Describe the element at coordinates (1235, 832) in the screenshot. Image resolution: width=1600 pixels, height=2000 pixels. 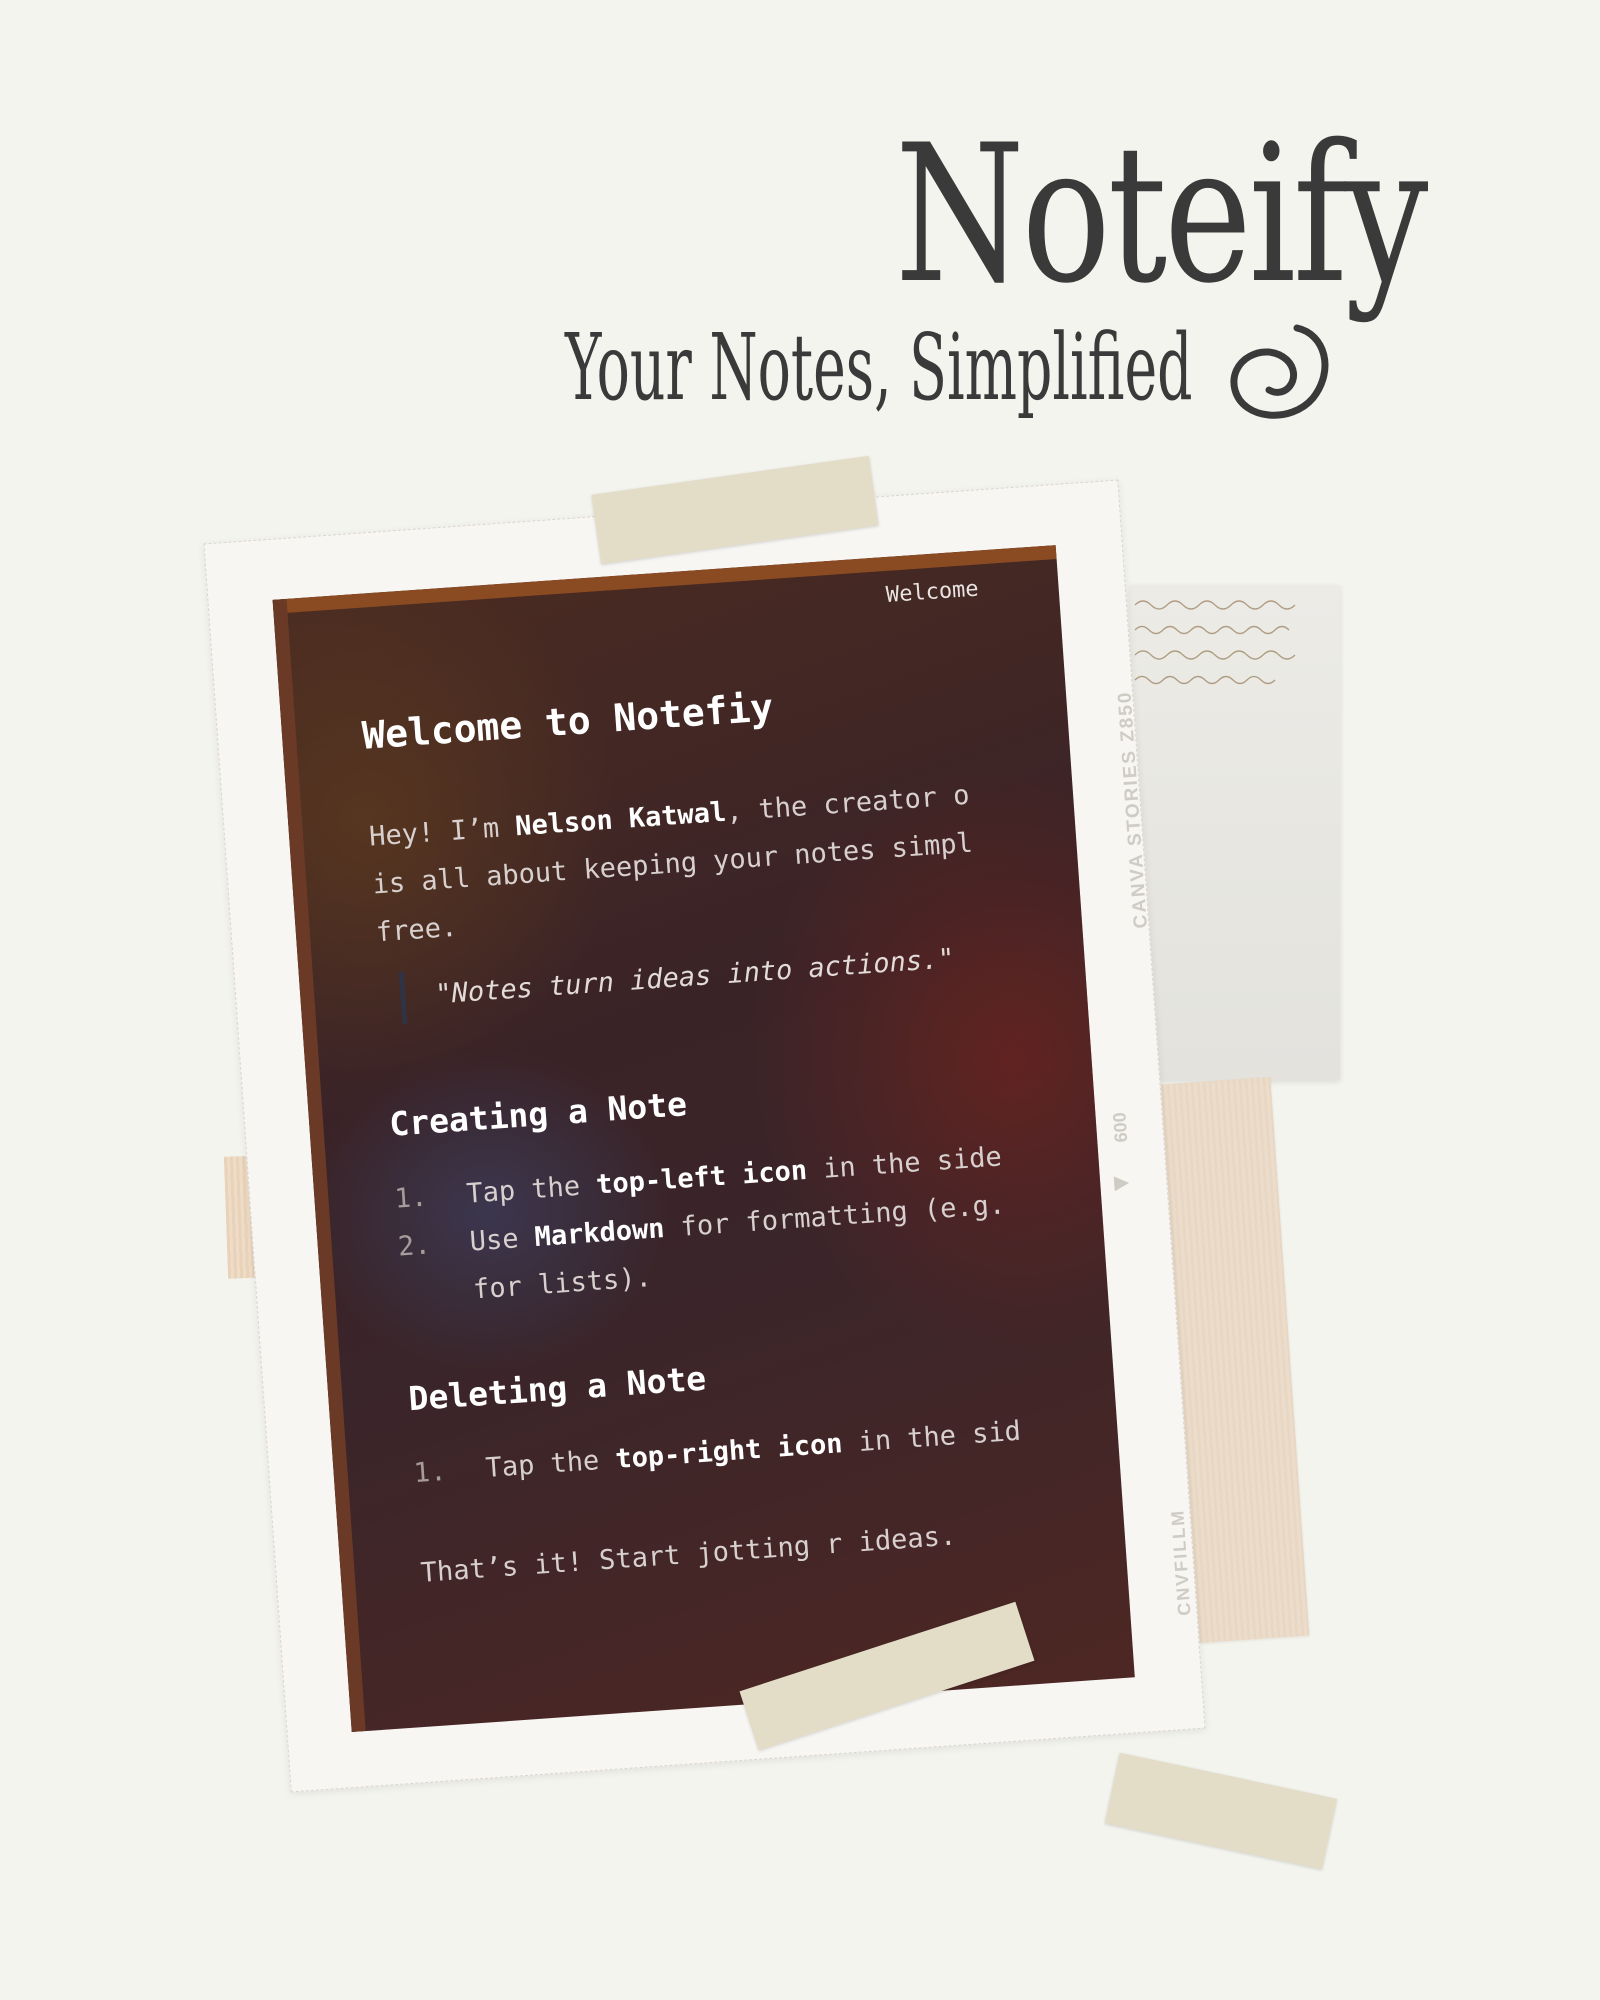
I see `handwritten-paper-note` at that location.